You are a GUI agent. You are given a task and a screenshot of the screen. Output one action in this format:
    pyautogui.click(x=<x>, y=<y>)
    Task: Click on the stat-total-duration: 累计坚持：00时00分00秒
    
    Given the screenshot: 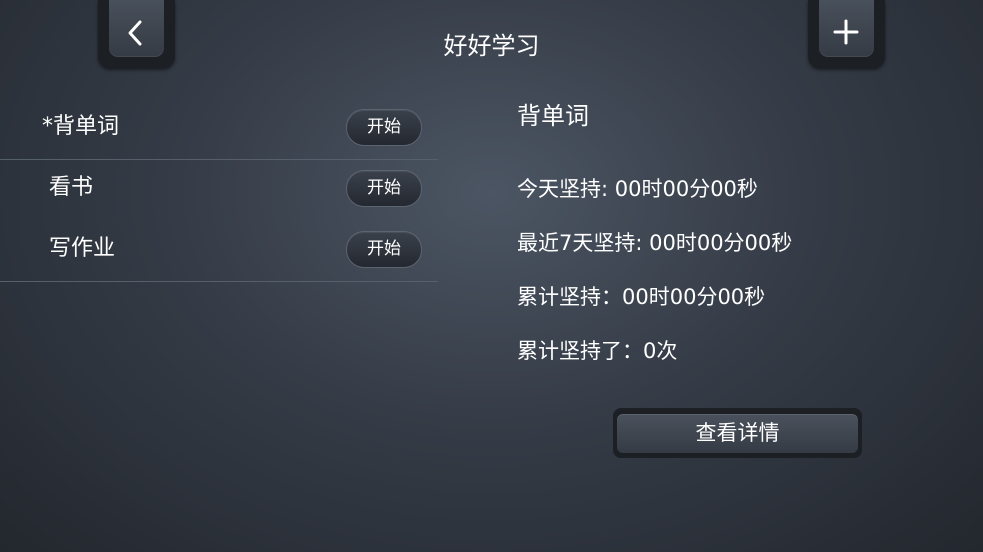 What is the action you would take?
    pyautogui.click(x=641, y=297)
    